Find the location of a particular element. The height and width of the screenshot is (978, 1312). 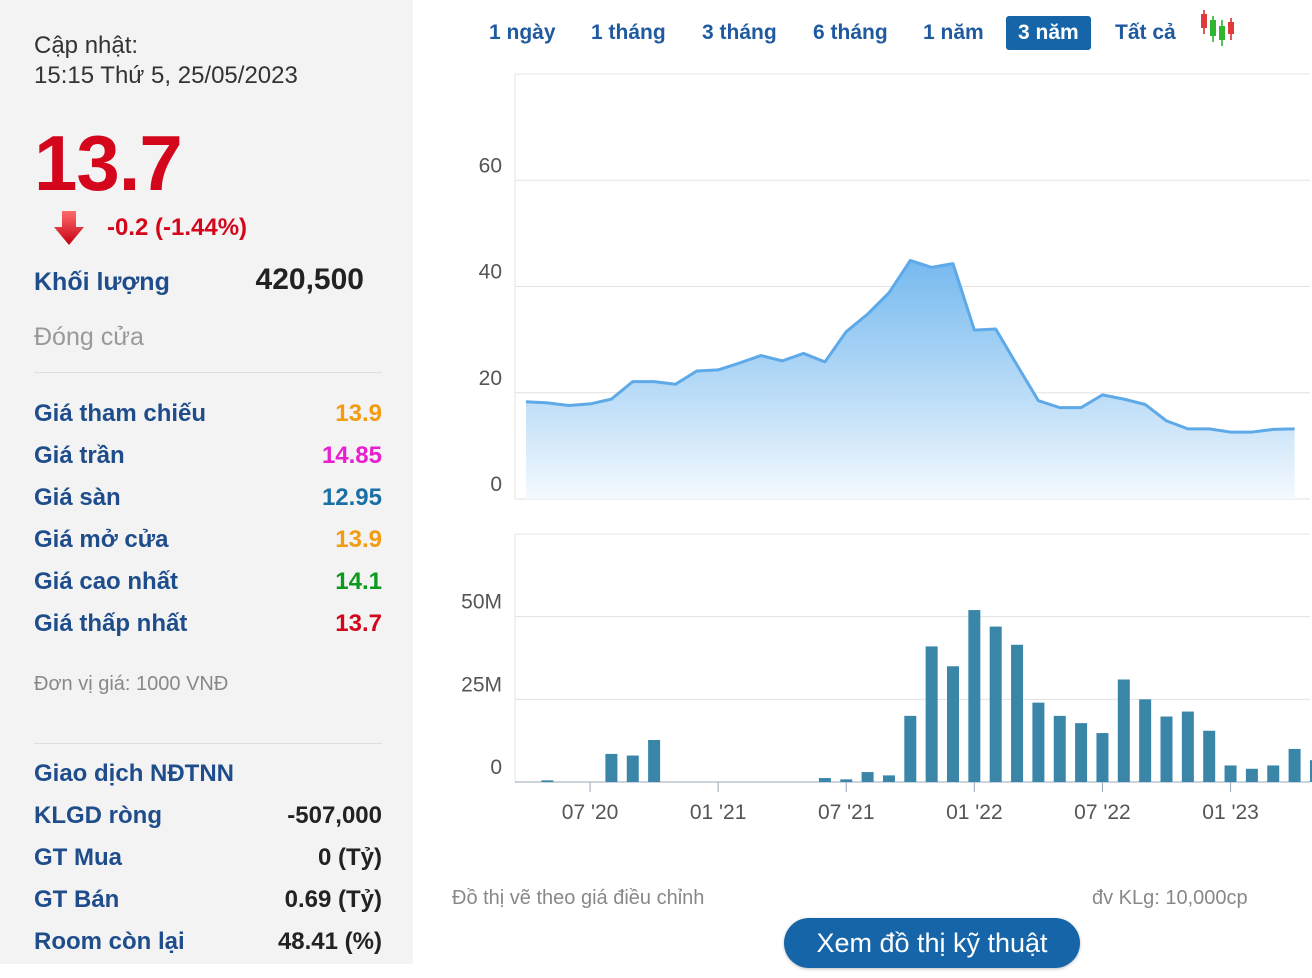

stat-value: 14.85 is located at coordinates (351, 455).